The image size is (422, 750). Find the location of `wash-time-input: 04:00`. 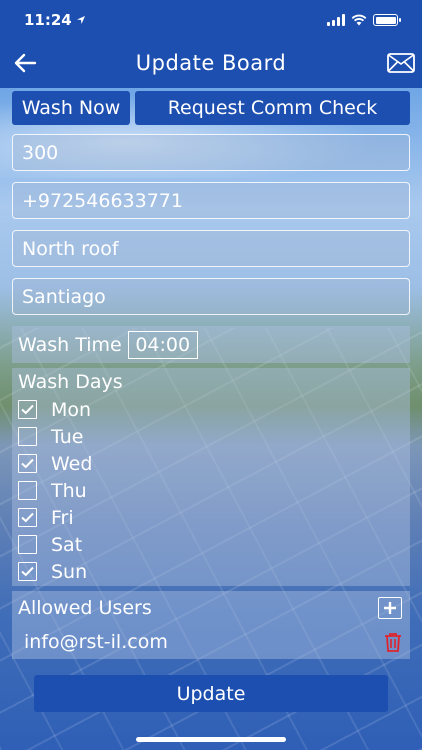

wash-time-input: 04:00 is located at coordinates (162, 344).